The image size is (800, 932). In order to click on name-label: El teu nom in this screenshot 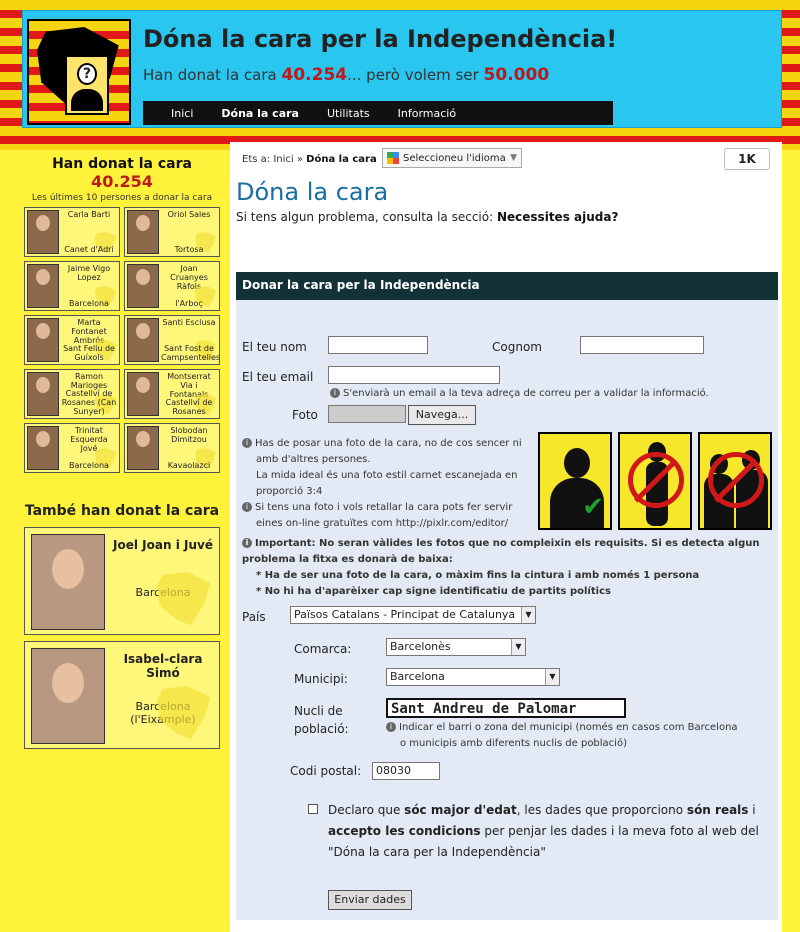, I will do `click(274, 347)`.